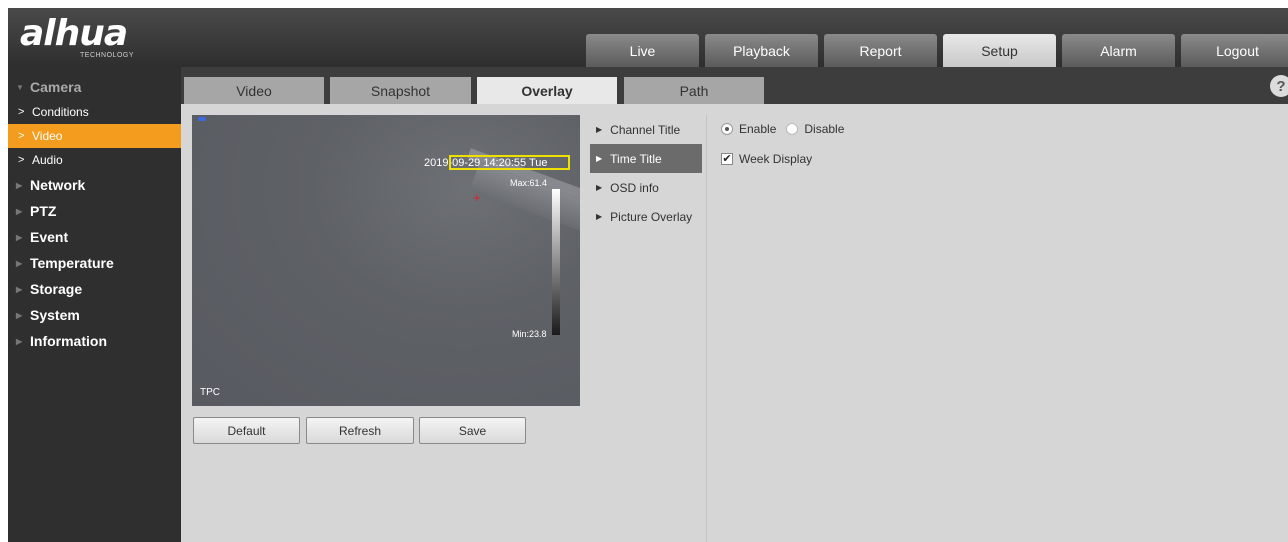  I want to click on overlay-type-osd-info: ▶ OSD info, so click(646, 187).